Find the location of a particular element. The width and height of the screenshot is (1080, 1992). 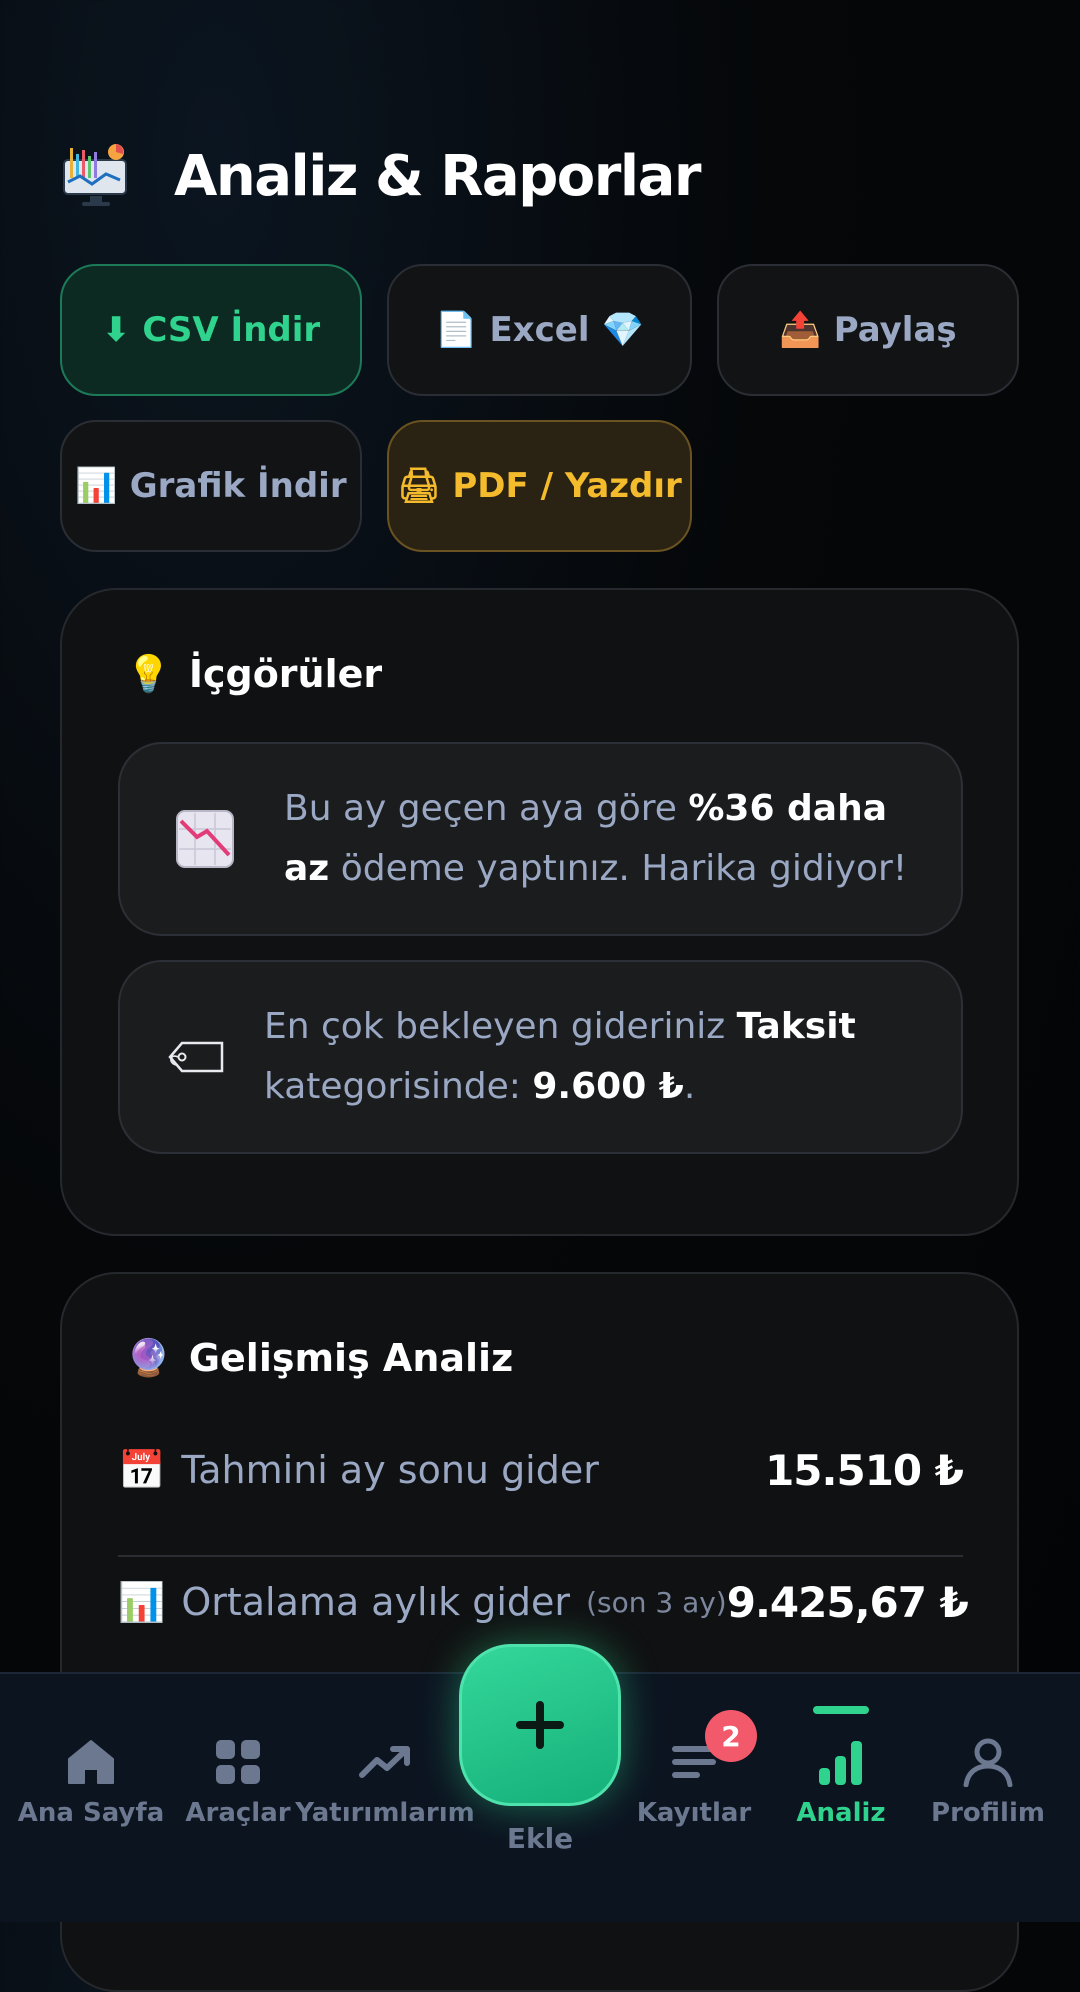

insights-title-text: İçgörüler is located at coordinates (285, 674).